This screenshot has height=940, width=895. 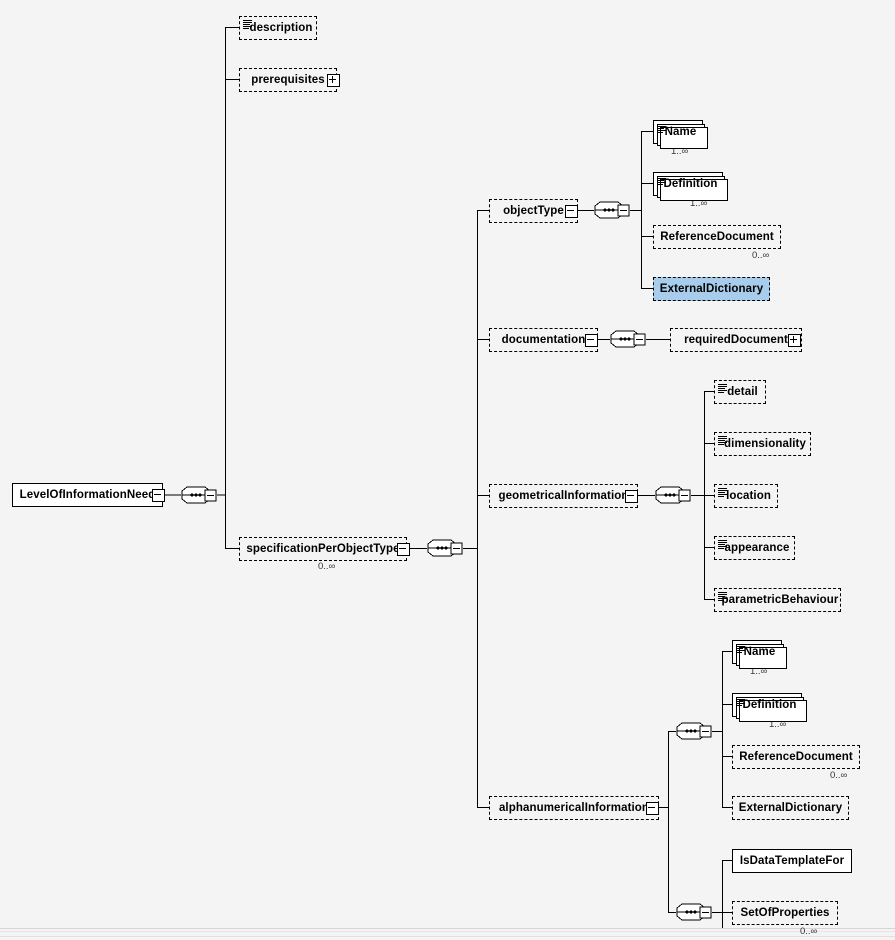 I want to click on node-label: LevelOfInformationNeed, so click(x=87, y=495).